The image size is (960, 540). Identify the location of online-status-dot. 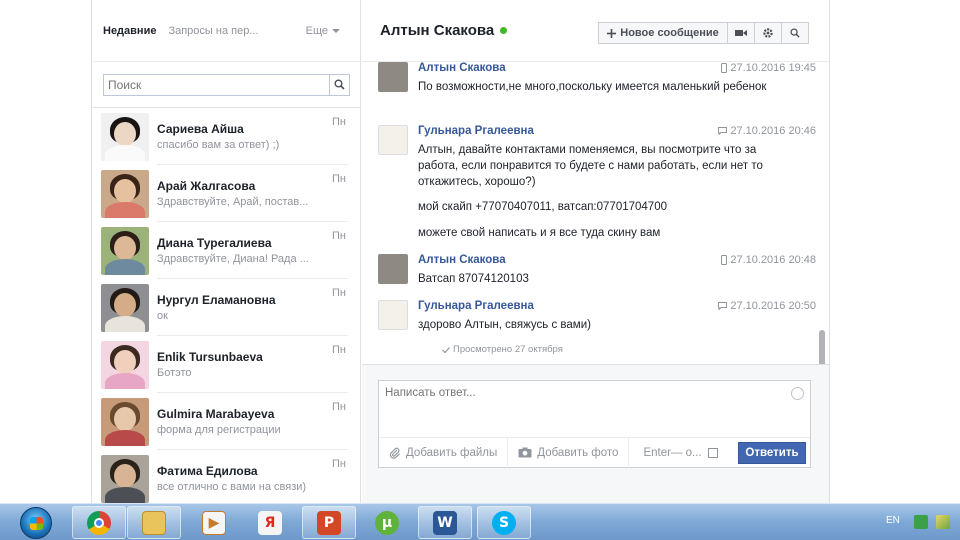
(504, 30).